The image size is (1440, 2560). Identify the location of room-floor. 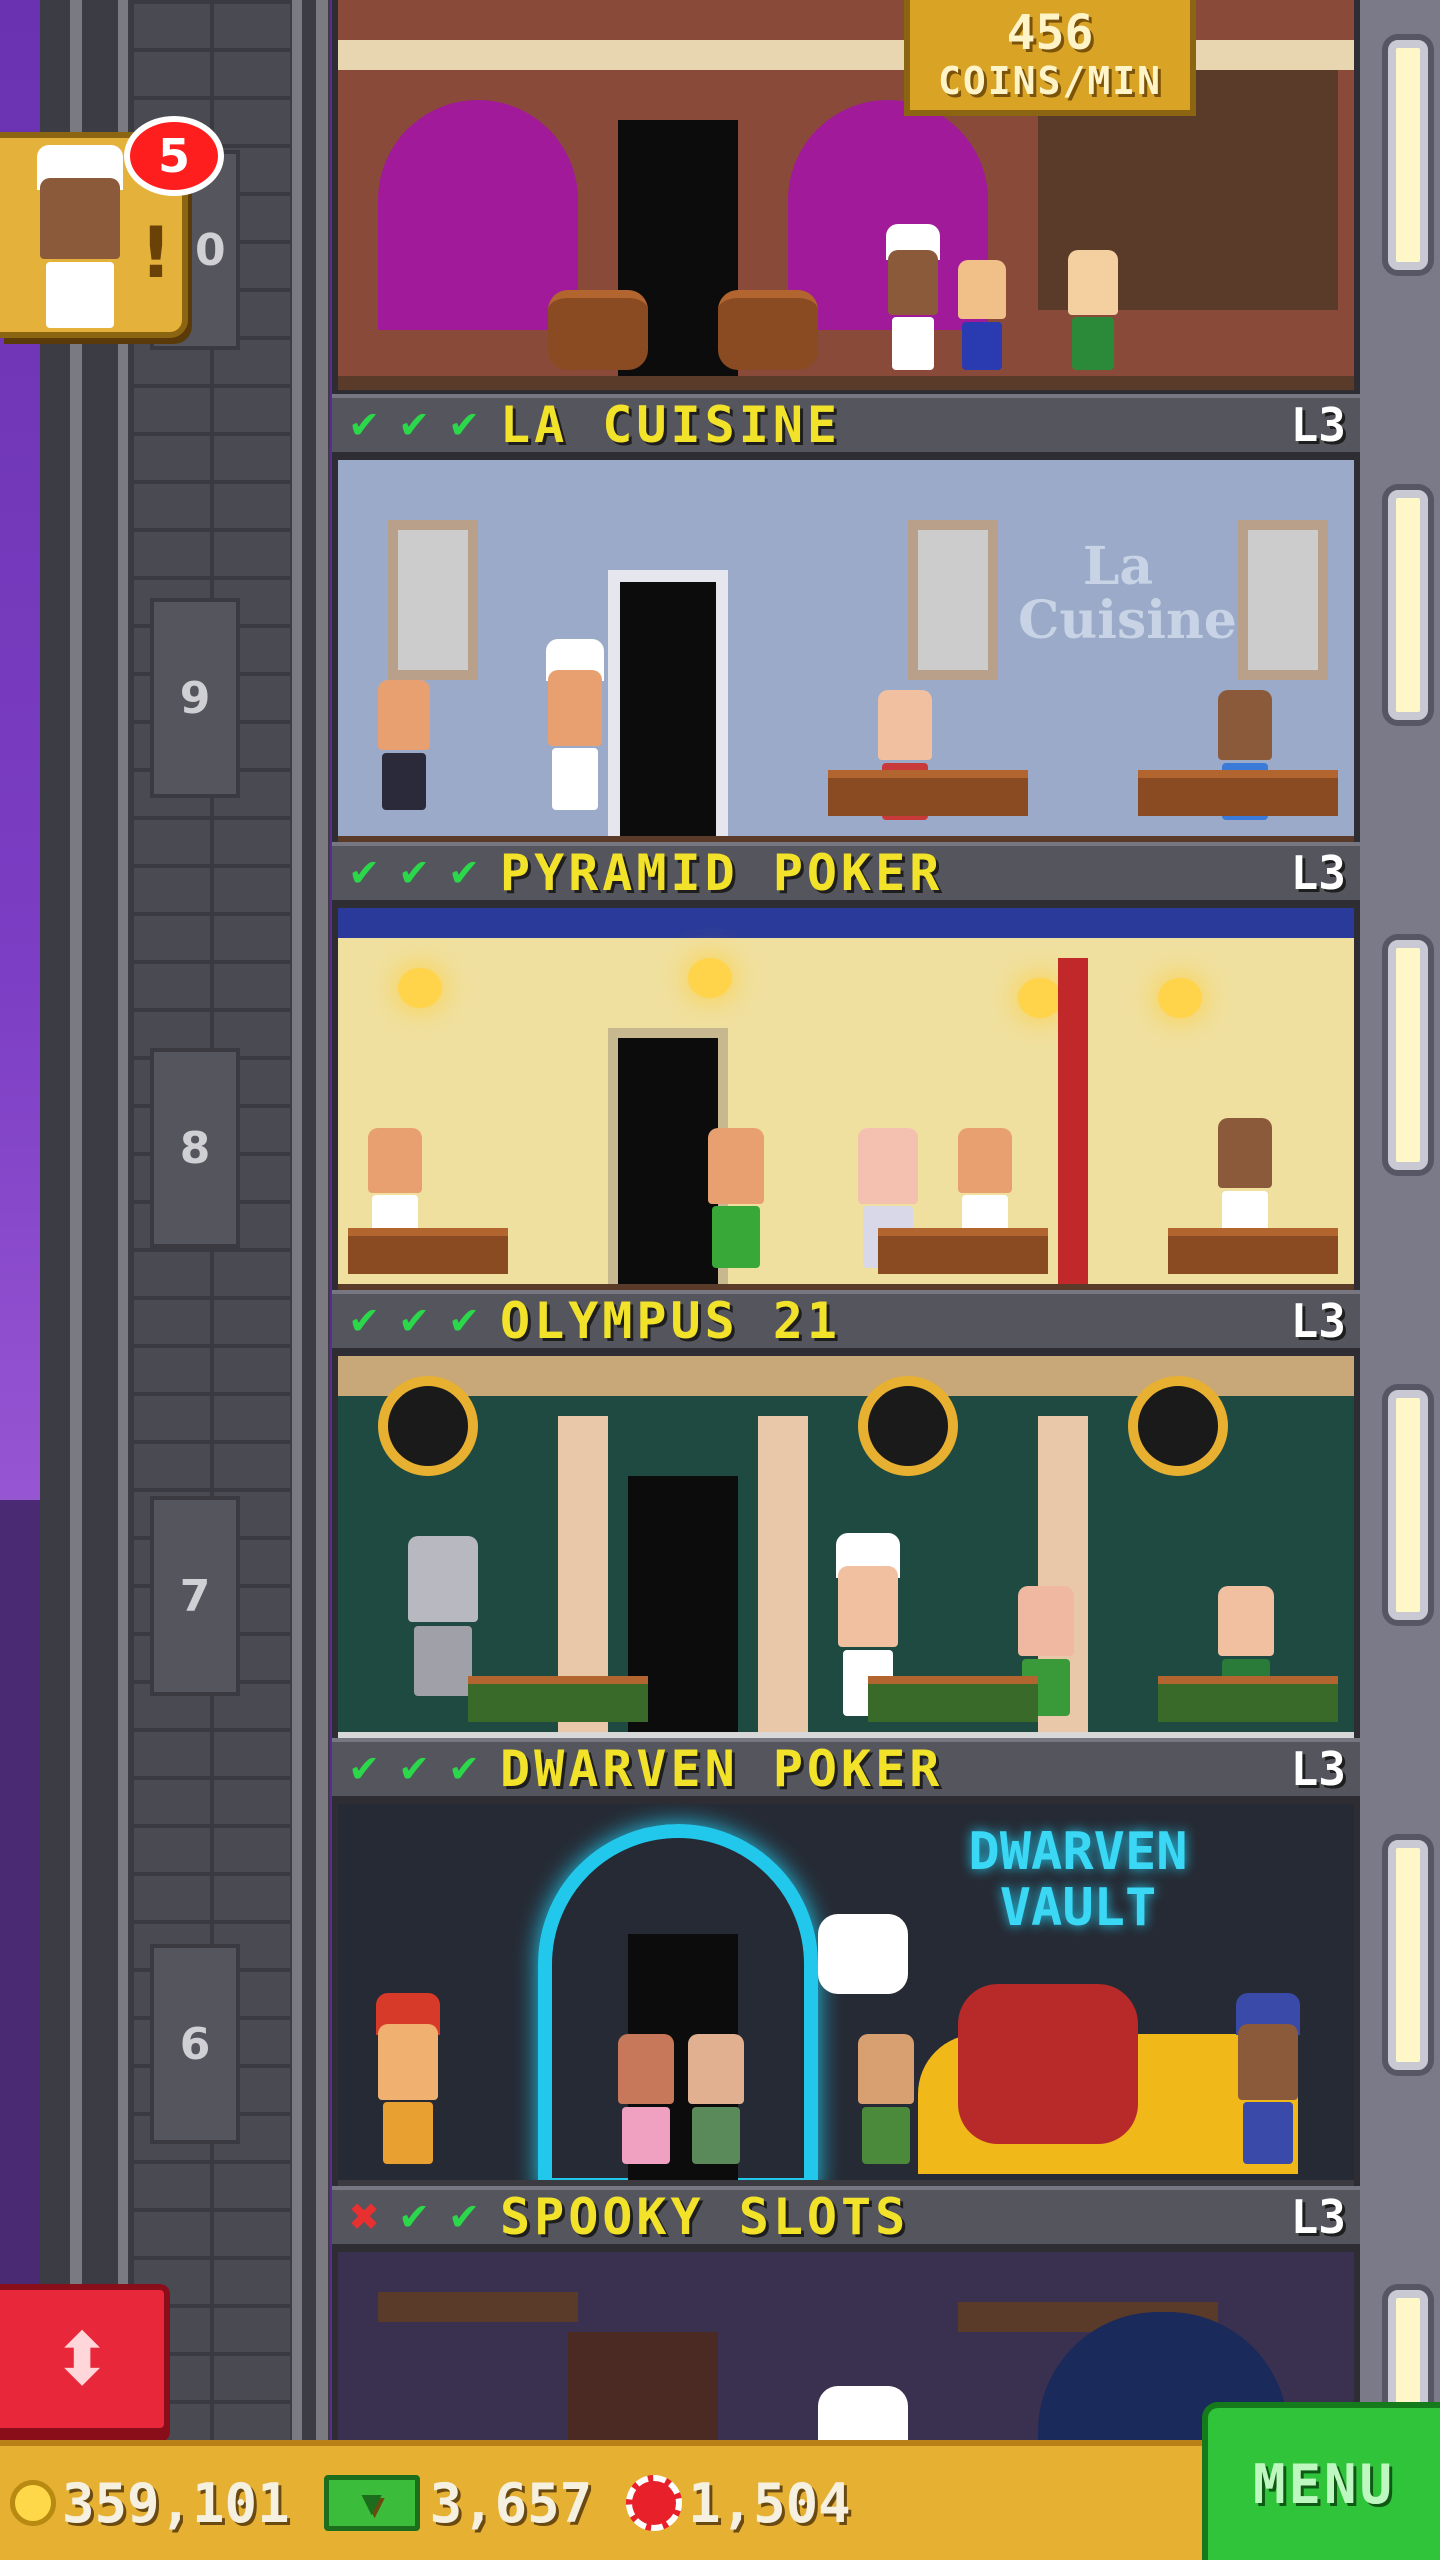
(846, 383).